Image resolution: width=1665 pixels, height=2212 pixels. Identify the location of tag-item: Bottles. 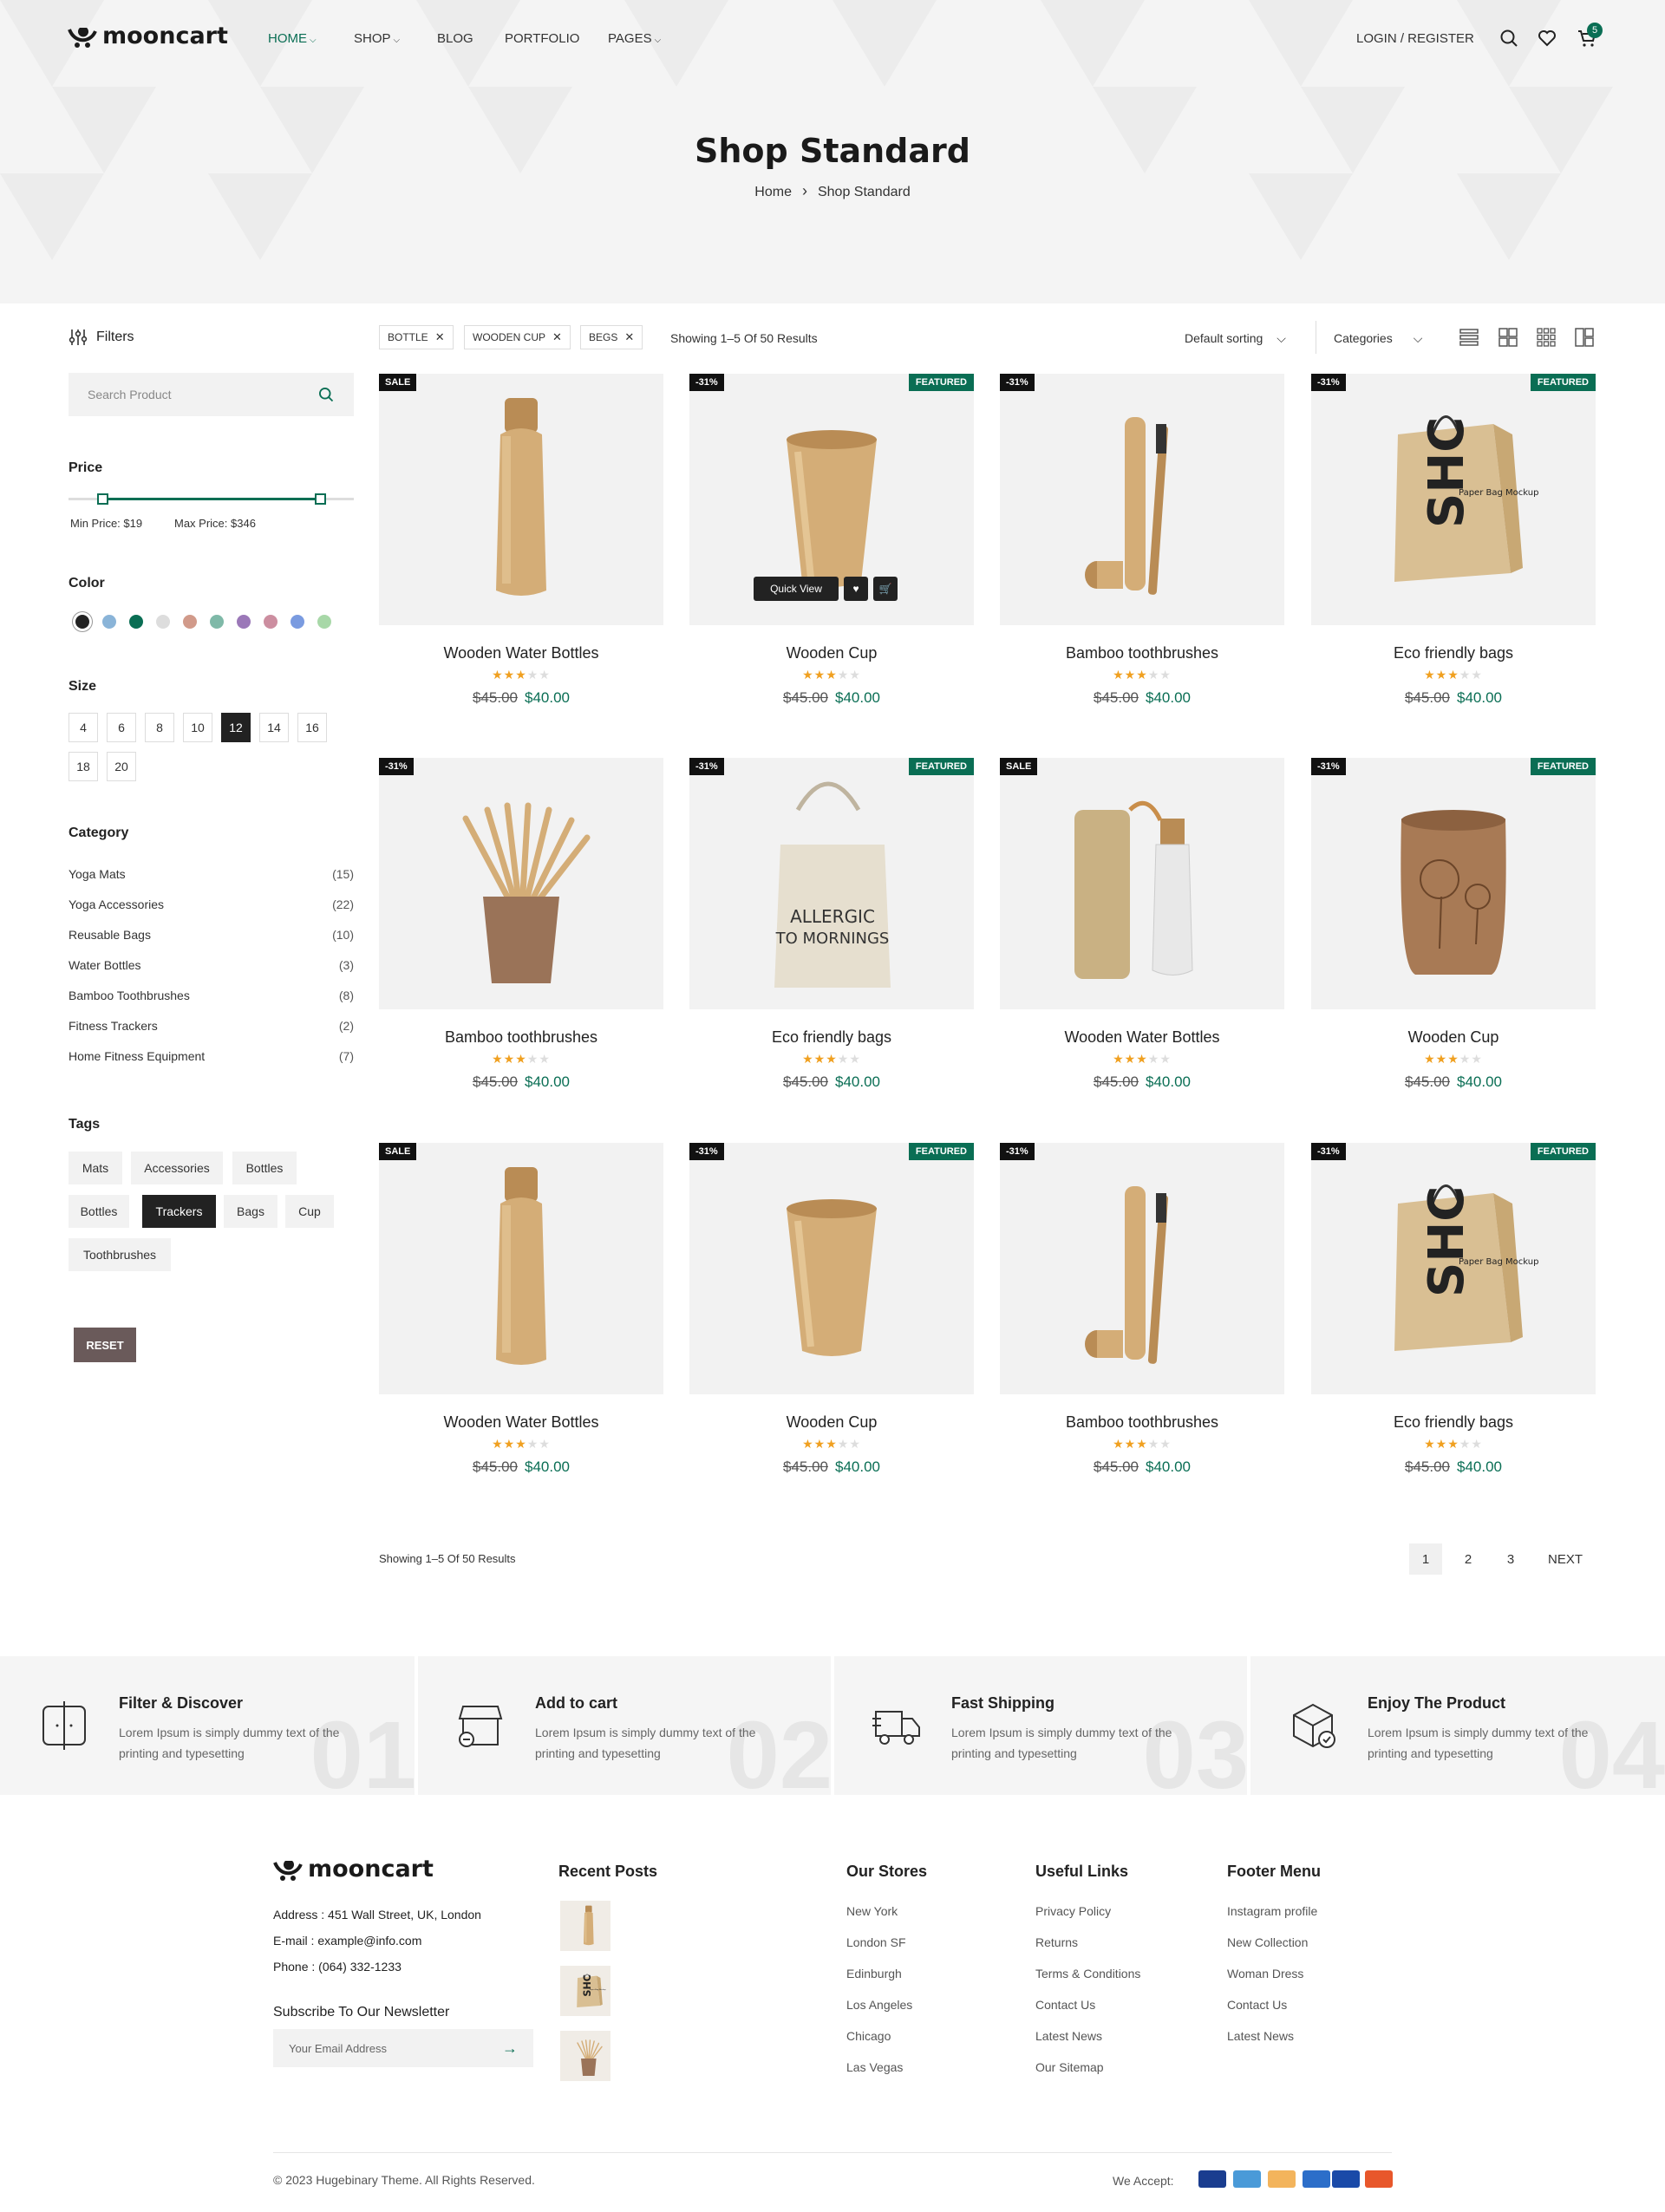
(99, 1211).